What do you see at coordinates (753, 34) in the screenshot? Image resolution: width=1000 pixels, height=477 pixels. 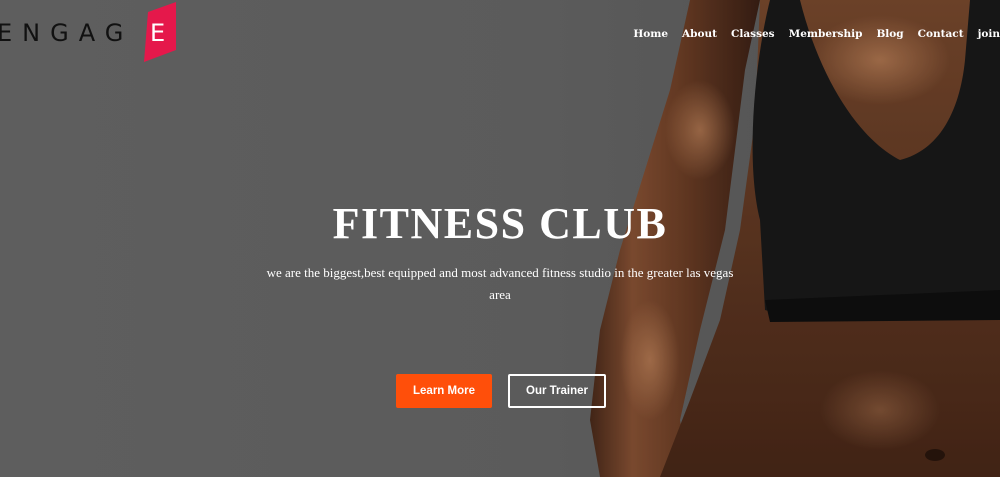 I see `nav-item-classes: Classes` at bounding box center [753, 34].